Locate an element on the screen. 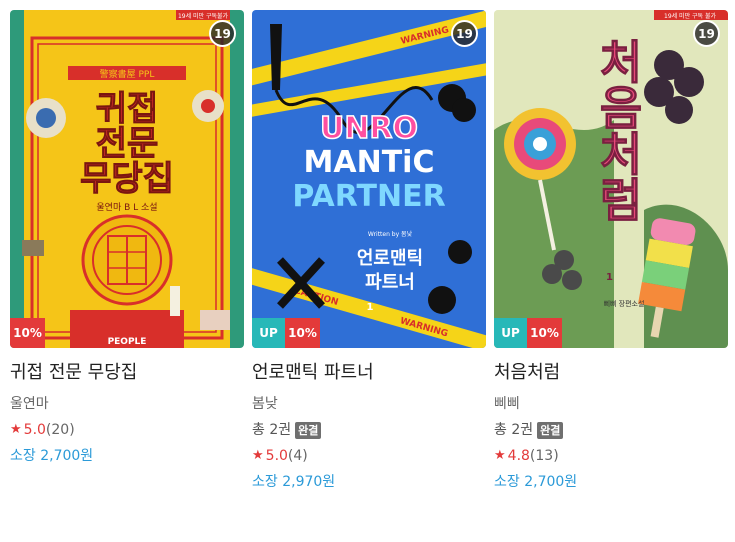 The image size is (735, 542). svg-text: 19세 미만 구독불가 is located at coordinates (203, 16).